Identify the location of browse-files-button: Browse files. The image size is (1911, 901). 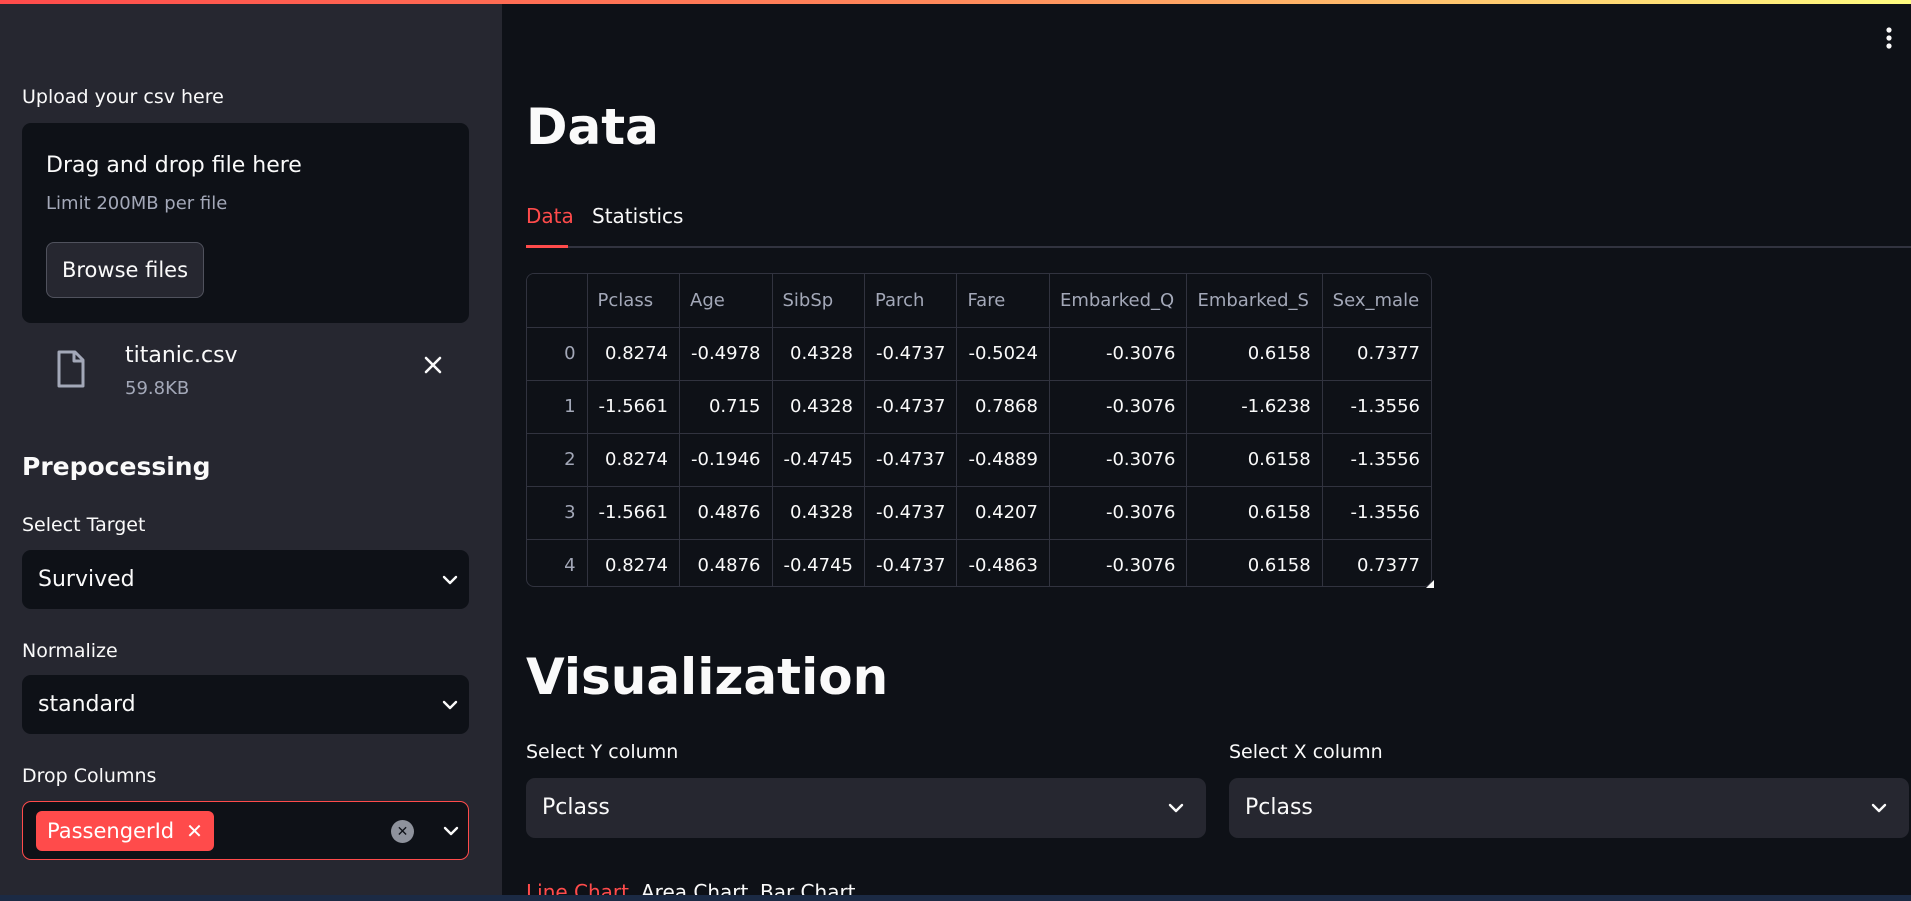
(125, 270).